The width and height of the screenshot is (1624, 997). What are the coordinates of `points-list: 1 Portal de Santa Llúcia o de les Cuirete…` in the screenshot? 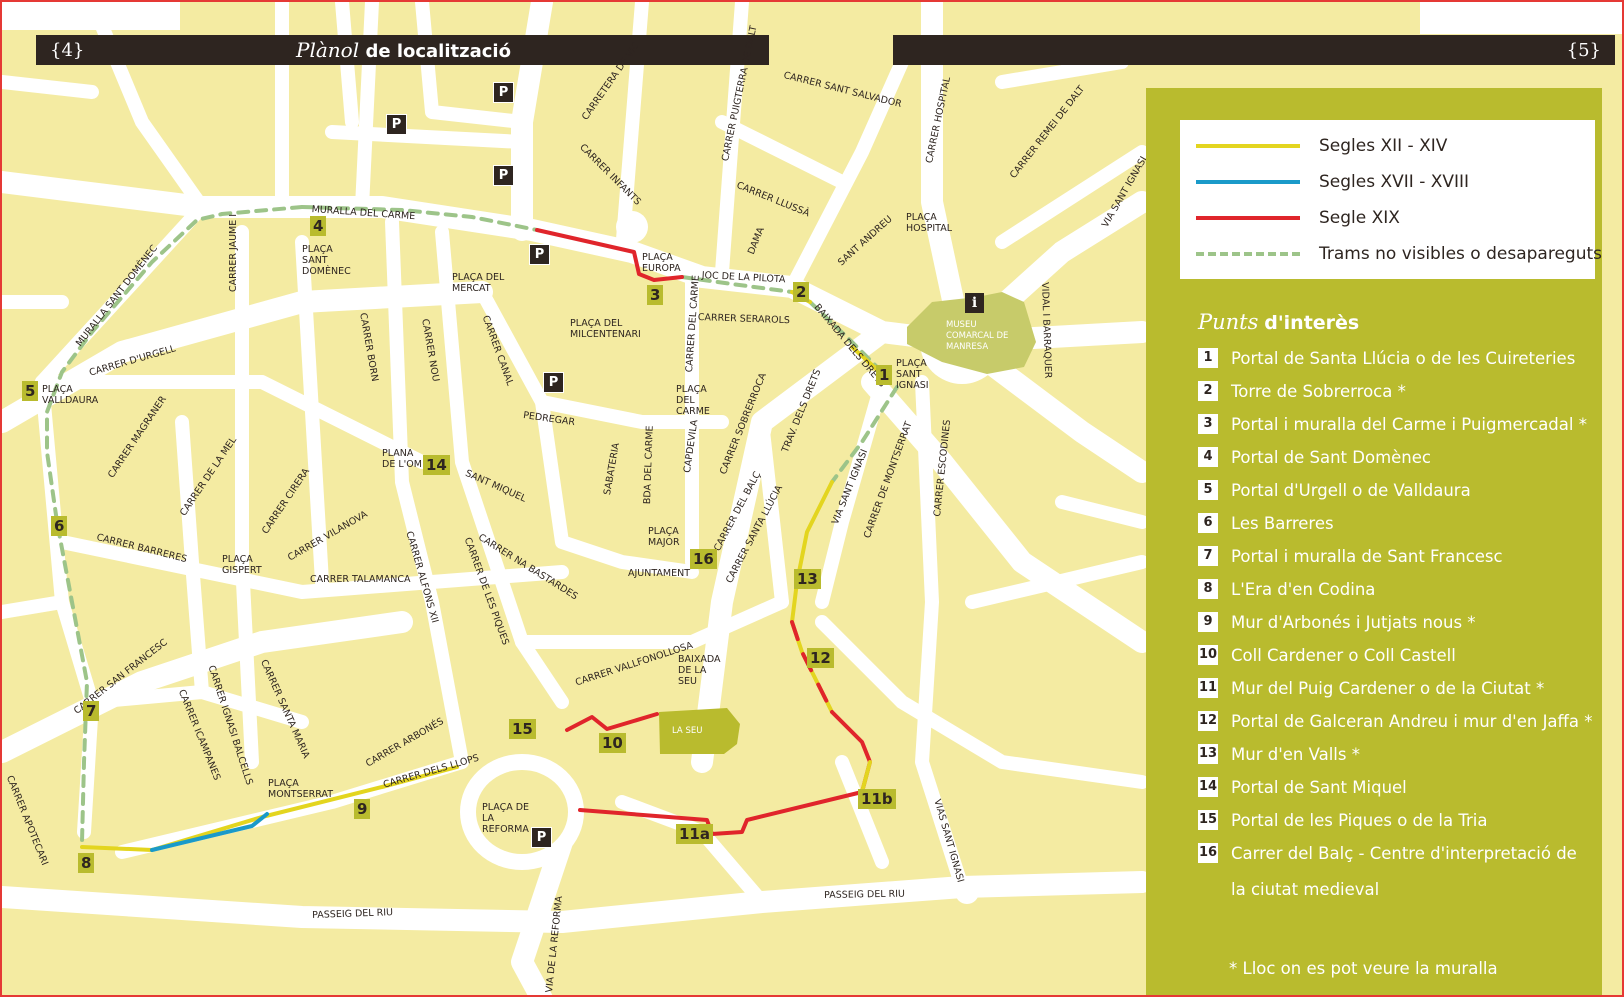 It's located at (1398, 633).